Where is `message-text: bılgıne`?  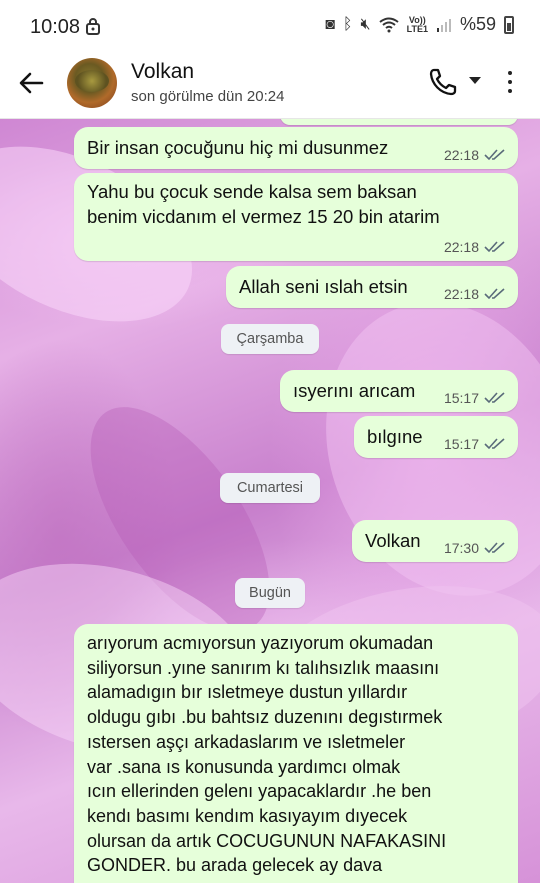
message-text: bılgıne is located at coordinates (395, 436).